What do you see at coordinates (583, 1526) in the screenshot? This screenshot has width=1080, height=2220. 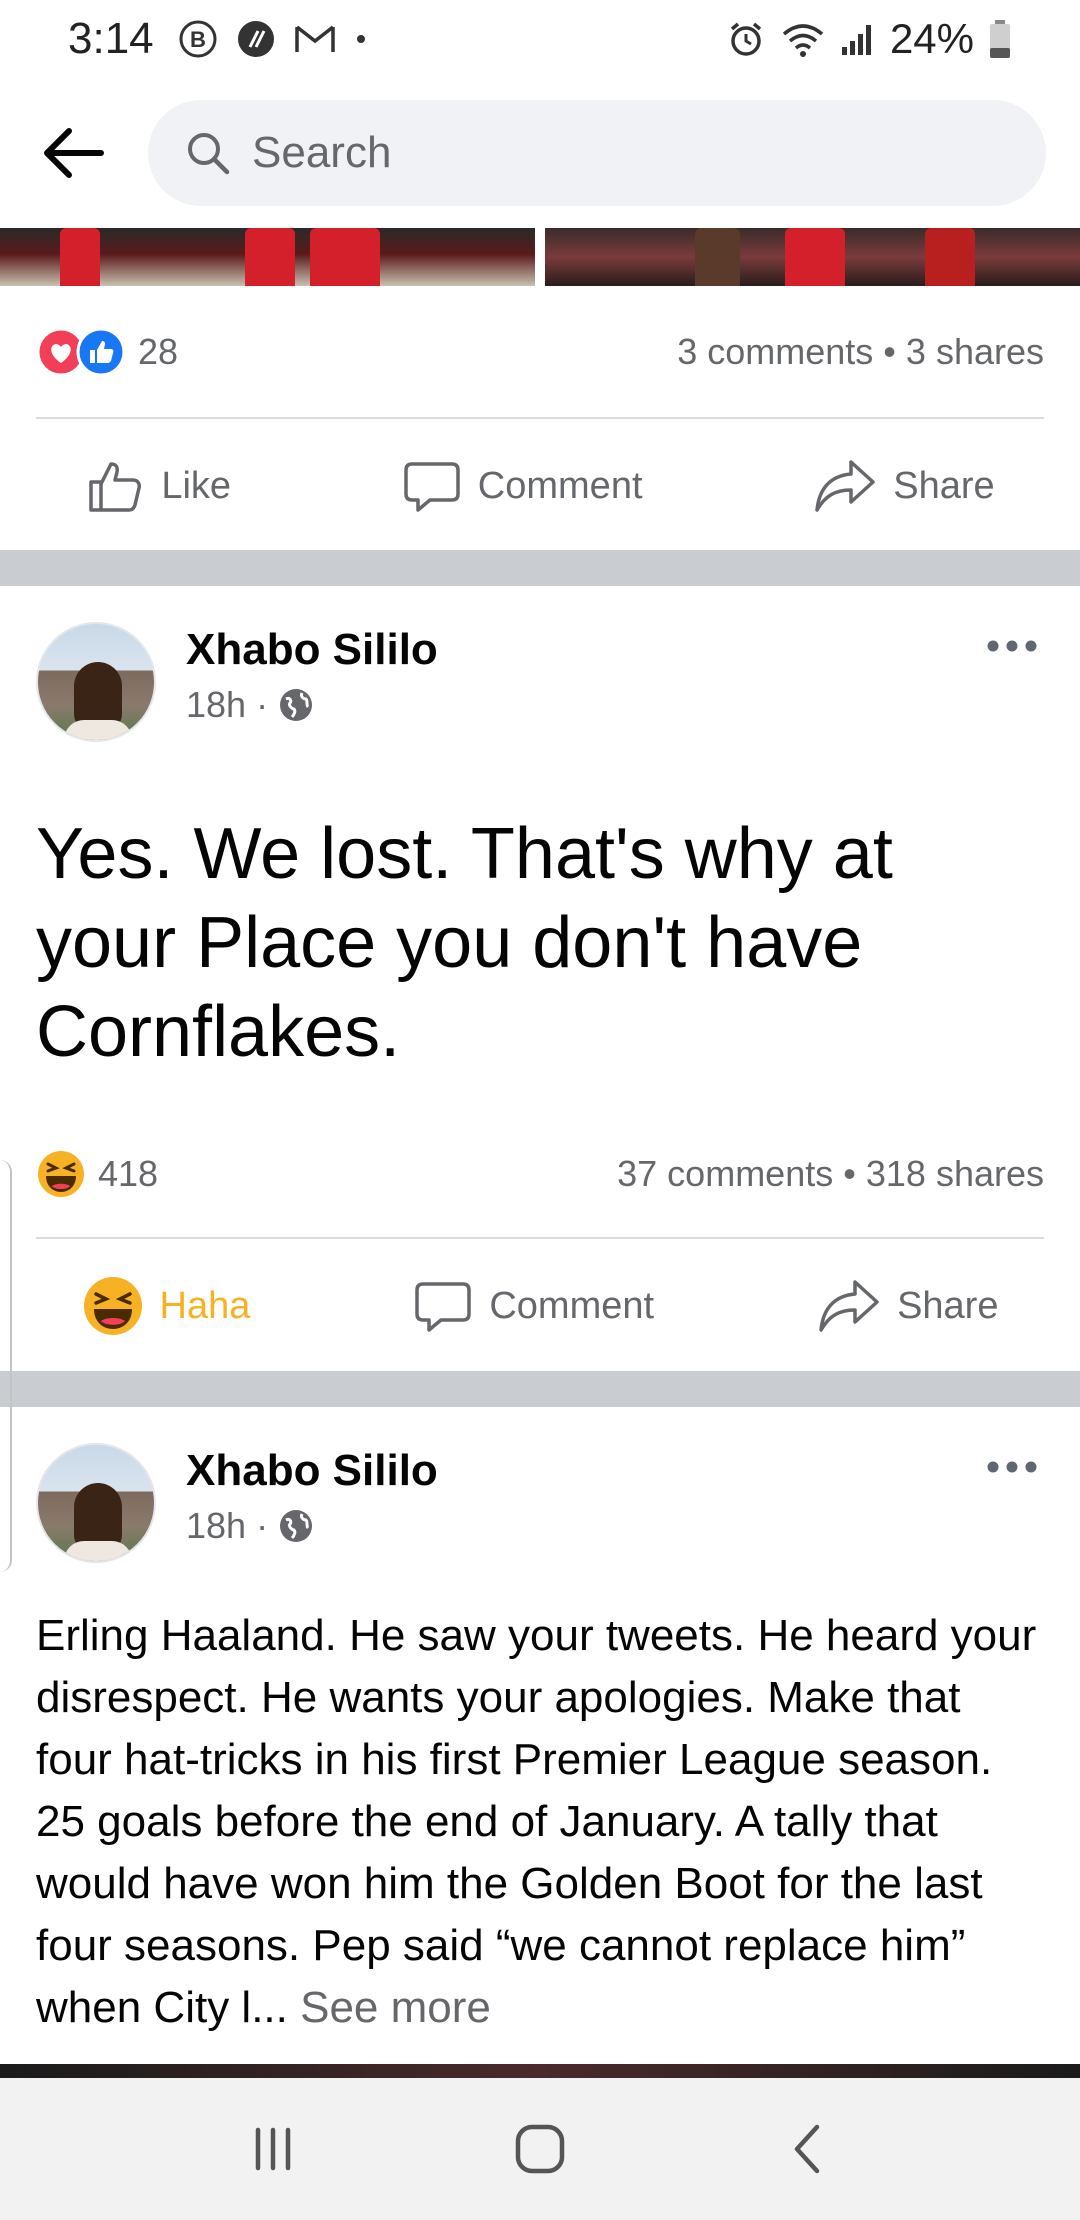 I see `post3-meta: 18h ·` at bounding box center [583, 1526].